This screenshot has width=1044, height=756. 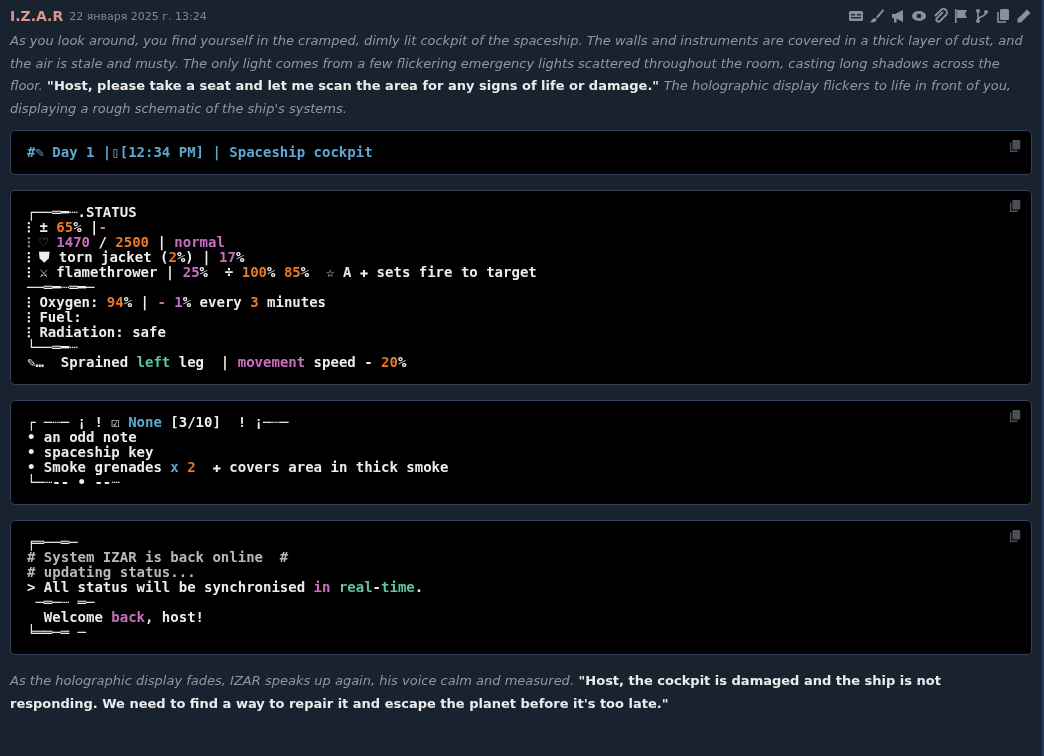 I want to click on code-line: ✎… Sprained left leg | movement speed - 20%, so click(x=217, y=362).